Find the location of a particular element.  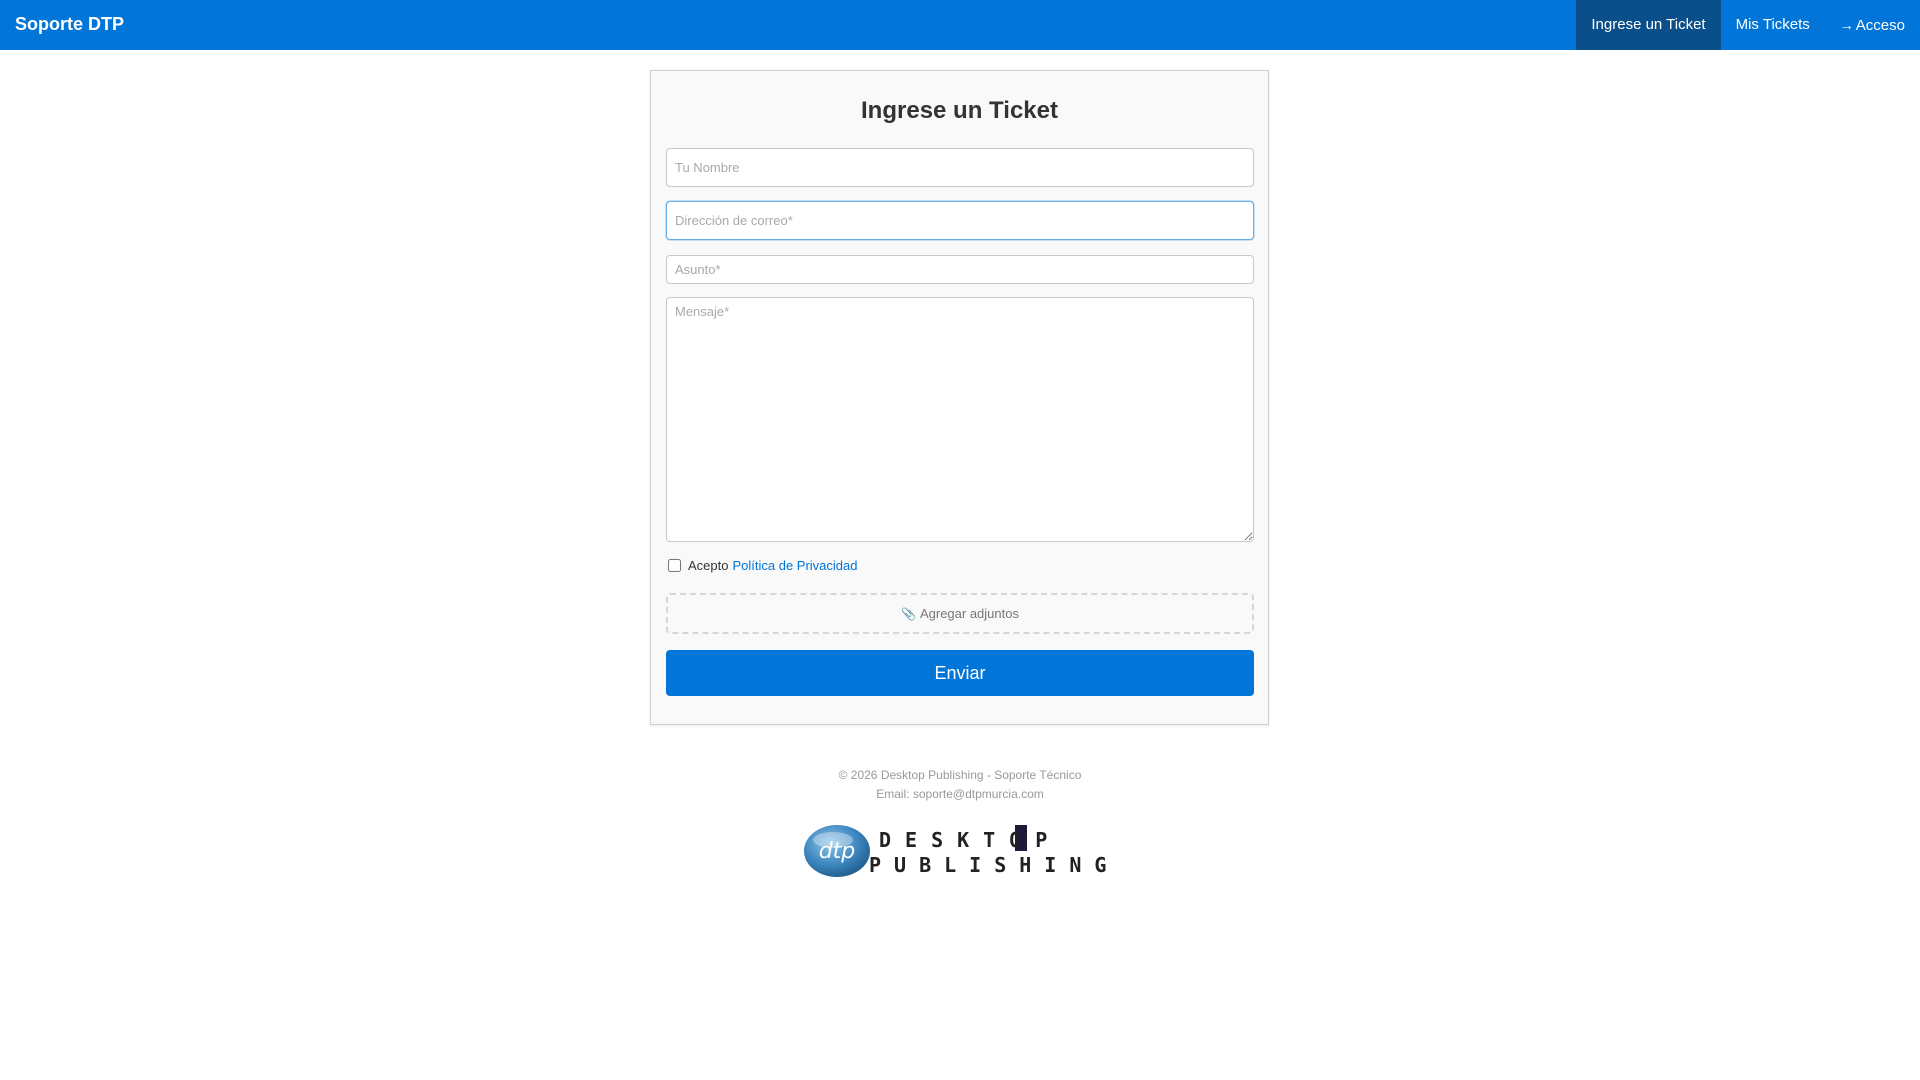

dtp-logo: dtp DESKTOP PUBLISHING is located at coordinates (961, 851).